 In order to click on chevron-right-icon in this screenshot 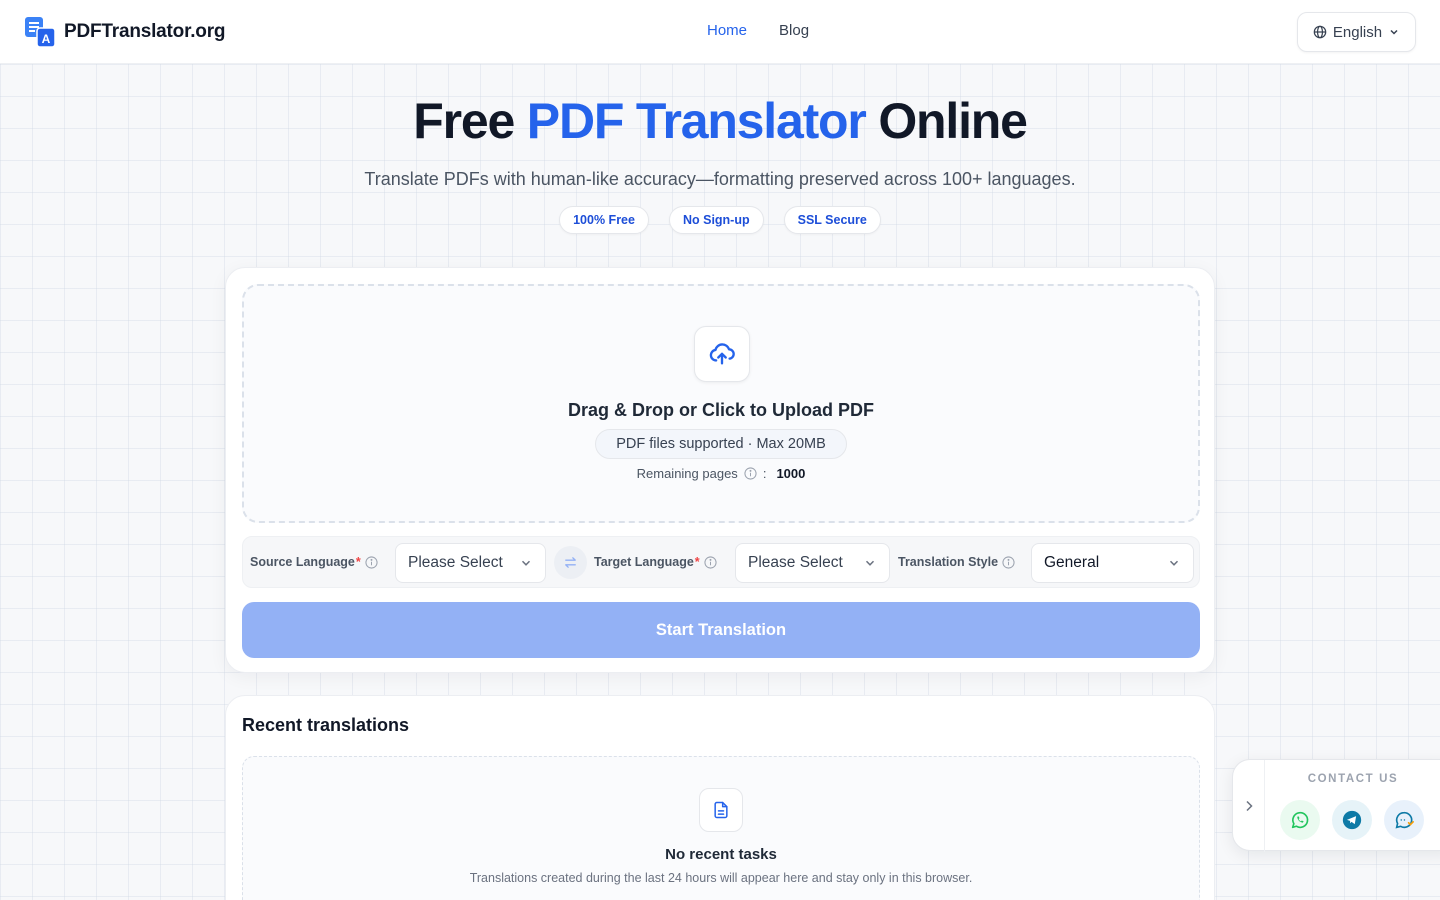, I will do `click(1249, 806)`.